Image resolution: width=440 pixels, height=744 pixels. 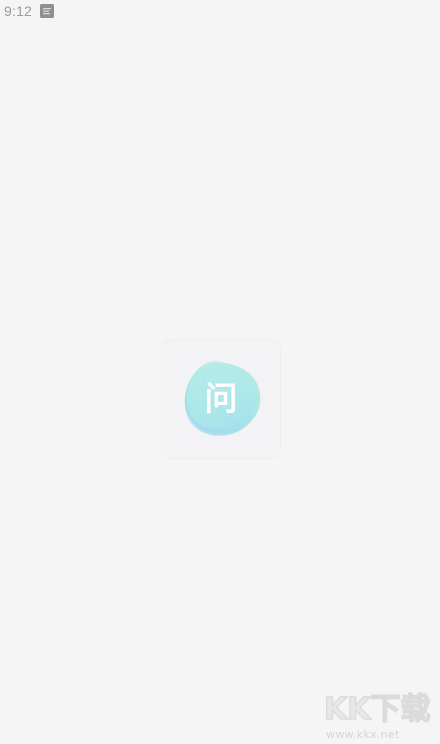 I want to click on question-logo-icon: 问, so click(x=221, y=399).